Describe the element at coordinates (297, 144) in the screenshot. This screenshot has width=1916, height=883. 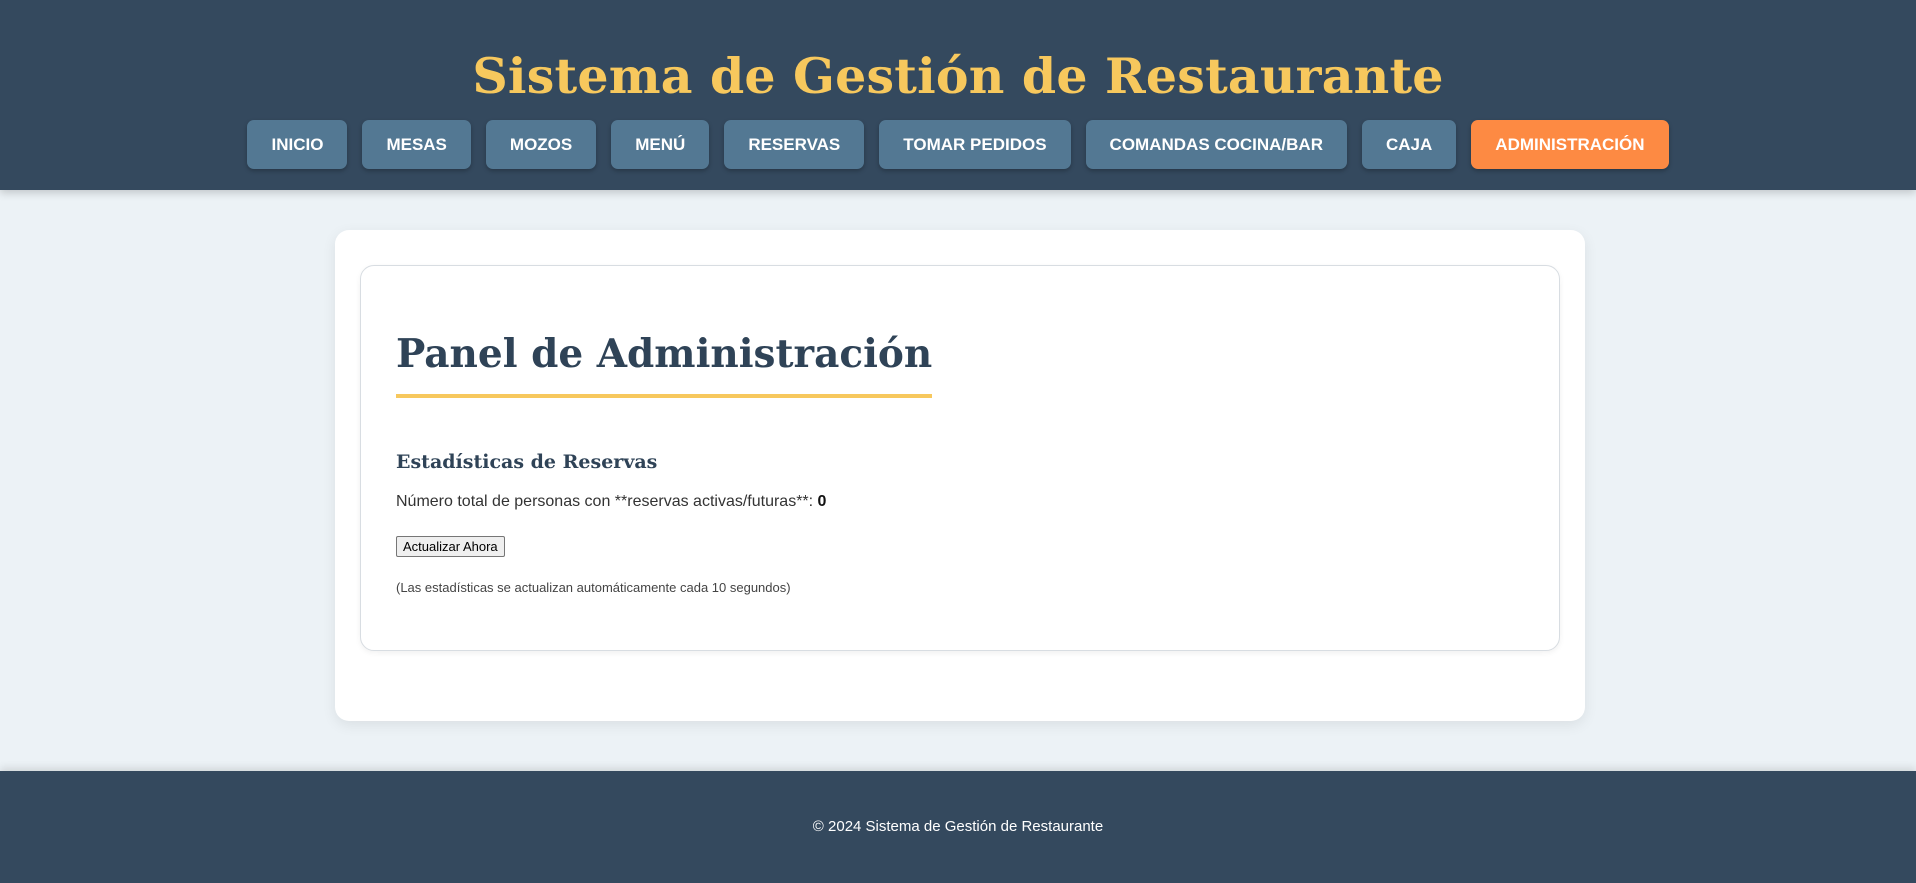
I see `nav-inicio-button: INICIO` at that location.